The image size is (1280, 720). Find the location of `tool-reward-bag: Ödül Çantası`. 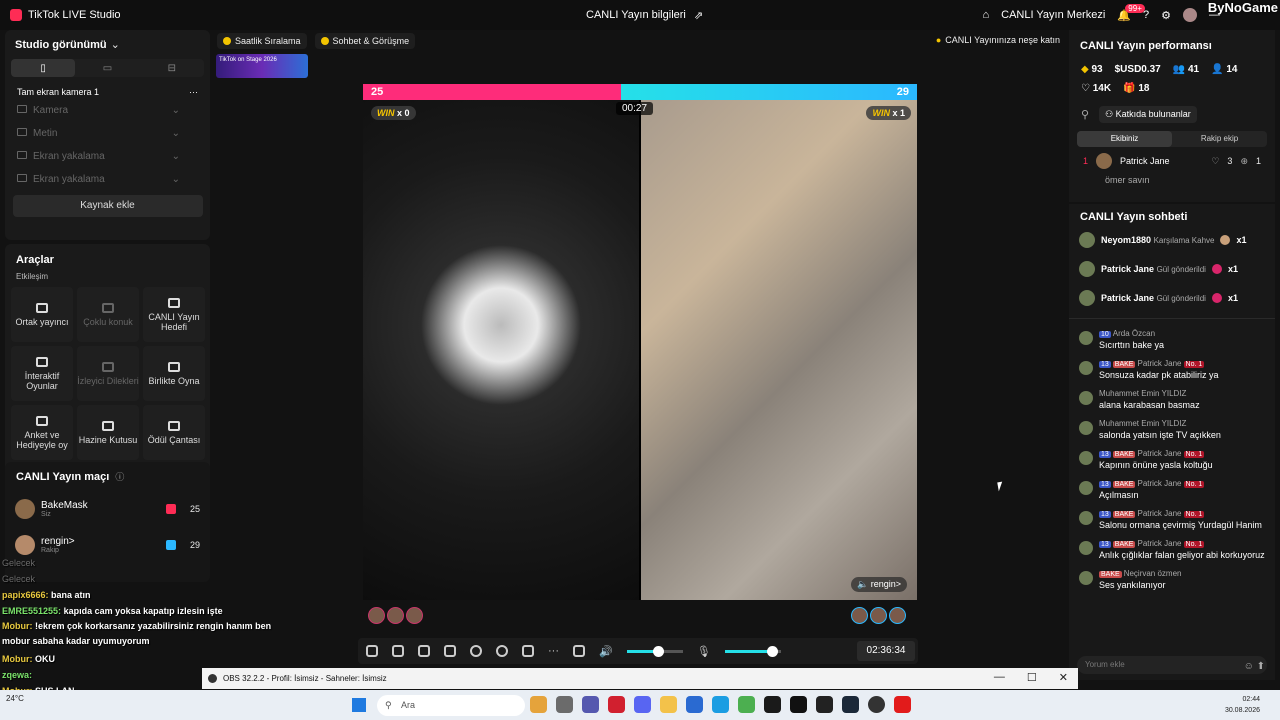

tool-reward-bag: Ödül Çantası is located at coordinates (174, 432).